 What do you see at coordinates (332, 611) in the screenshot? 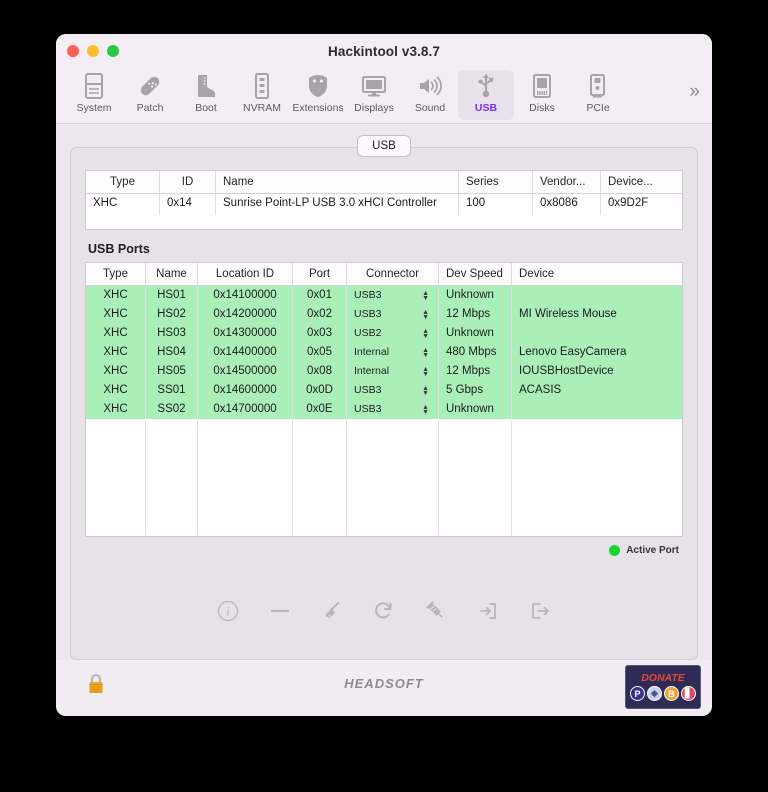
I see `broom-icon` at bounding box center [332, 611].